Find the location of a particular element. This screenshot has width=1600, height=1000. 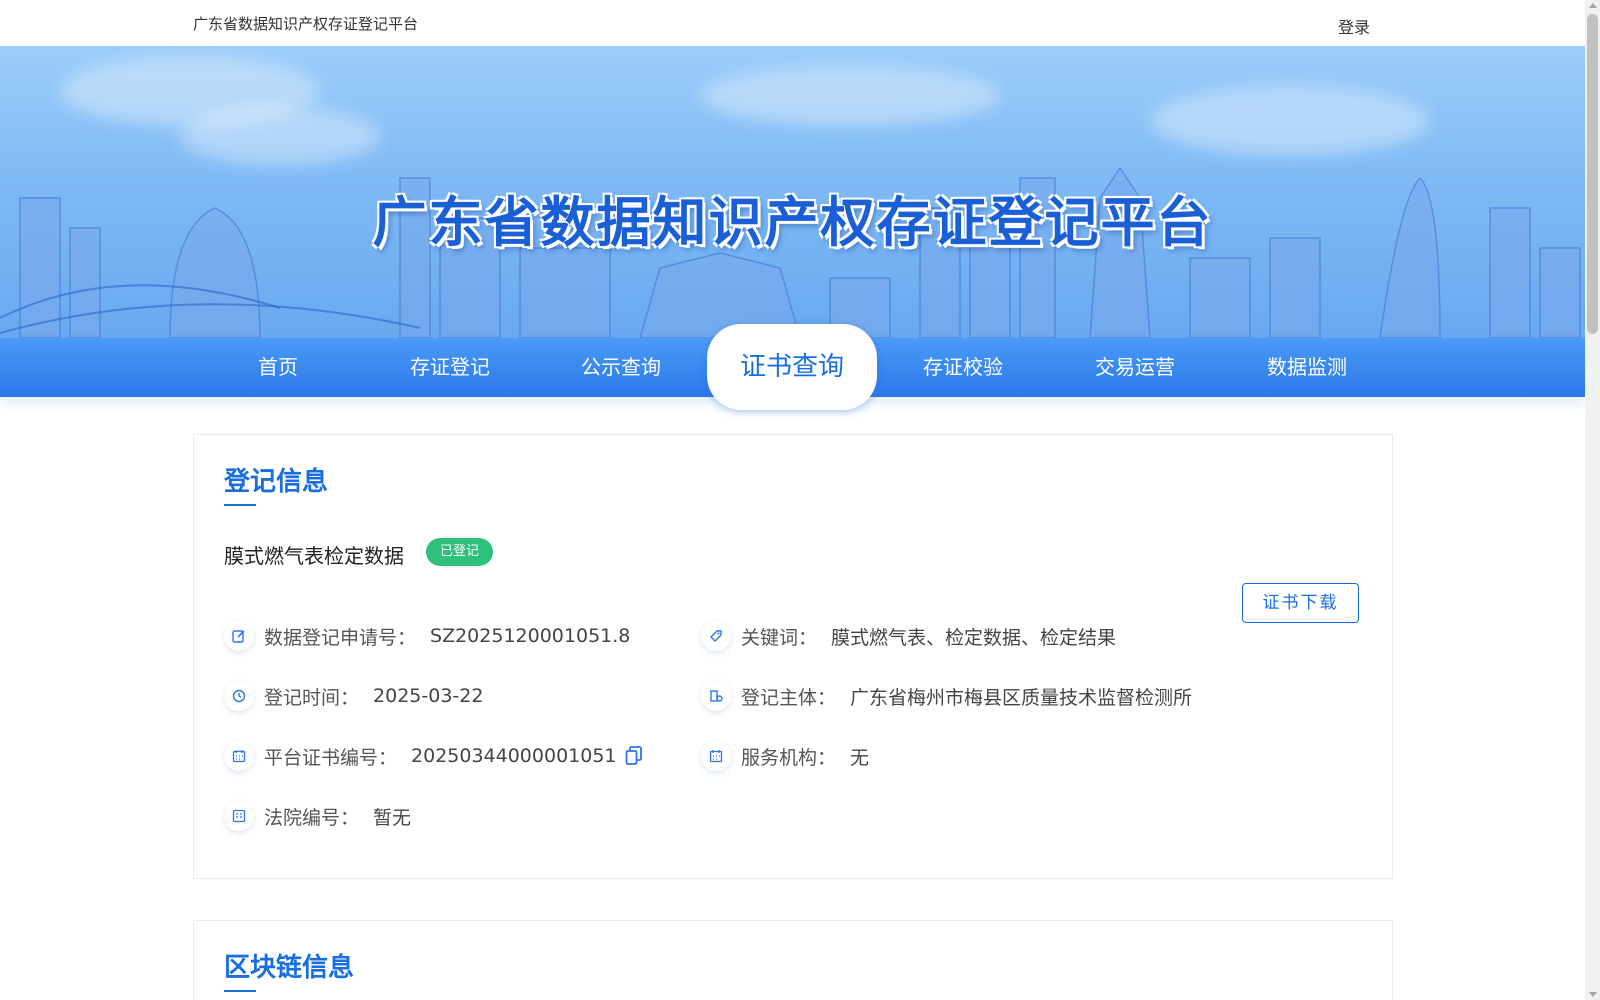

field-application-no: 数据登记申请号： SZ2025120001051.8 is located at coordinates (427, 636).